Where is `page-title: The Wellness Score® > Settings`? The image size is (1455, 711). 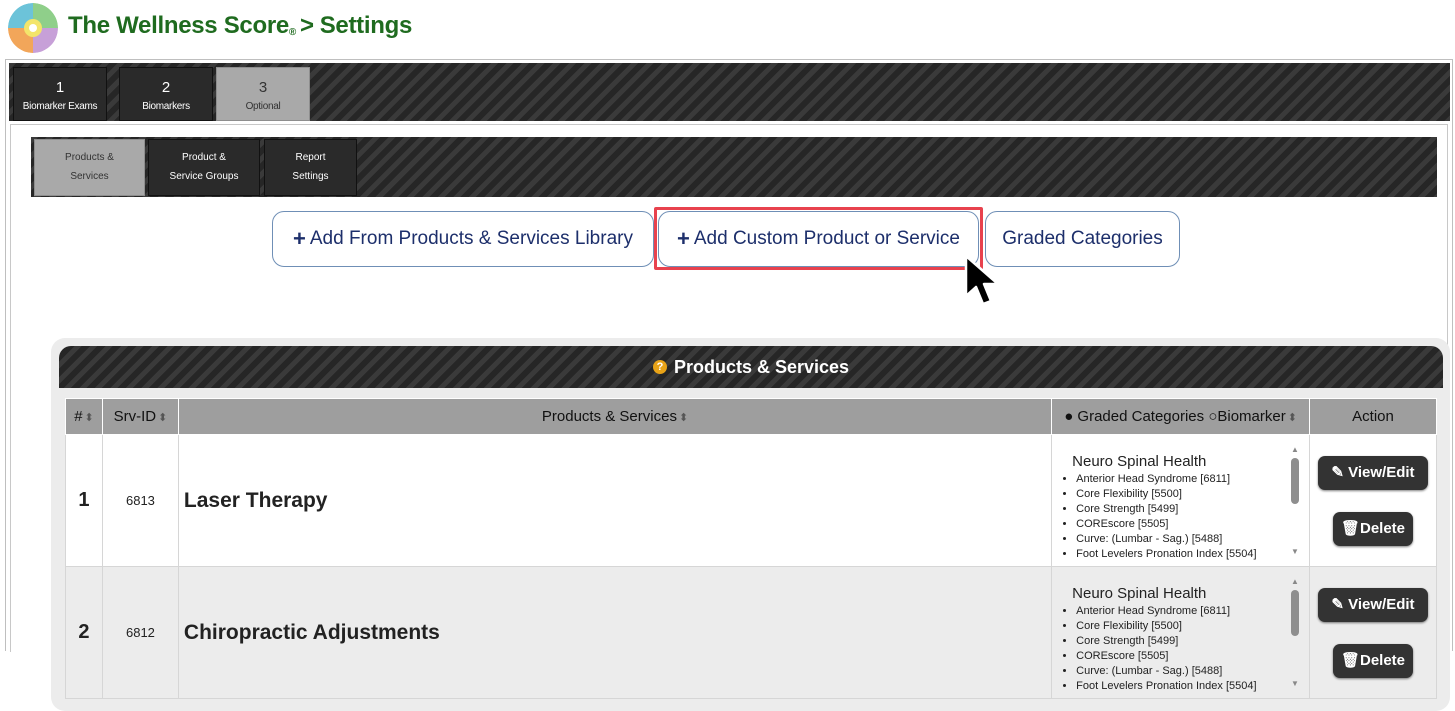
page-title: The Wellness Score® > Settings is located at coordinates (240, 26).